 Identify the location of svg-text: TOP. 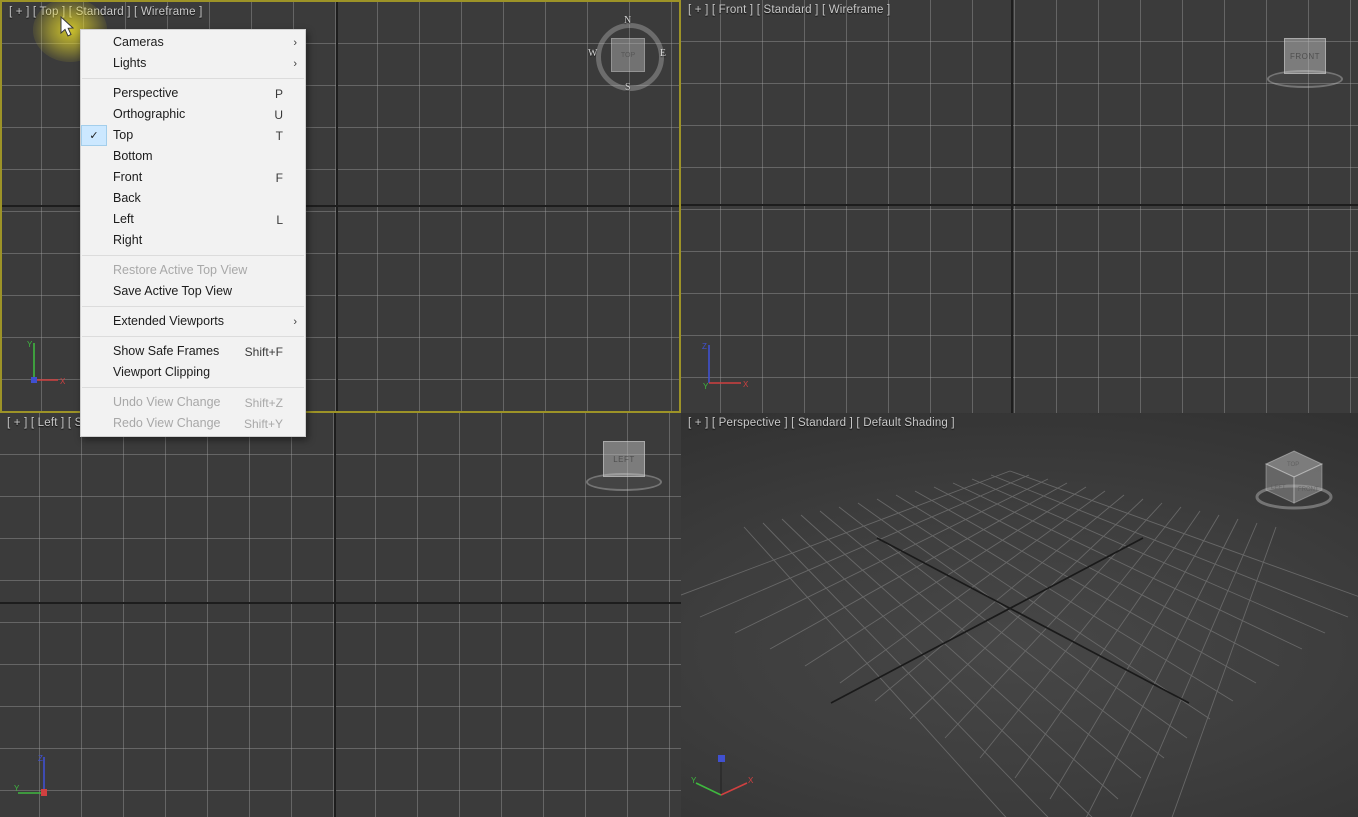
(1293, 465).